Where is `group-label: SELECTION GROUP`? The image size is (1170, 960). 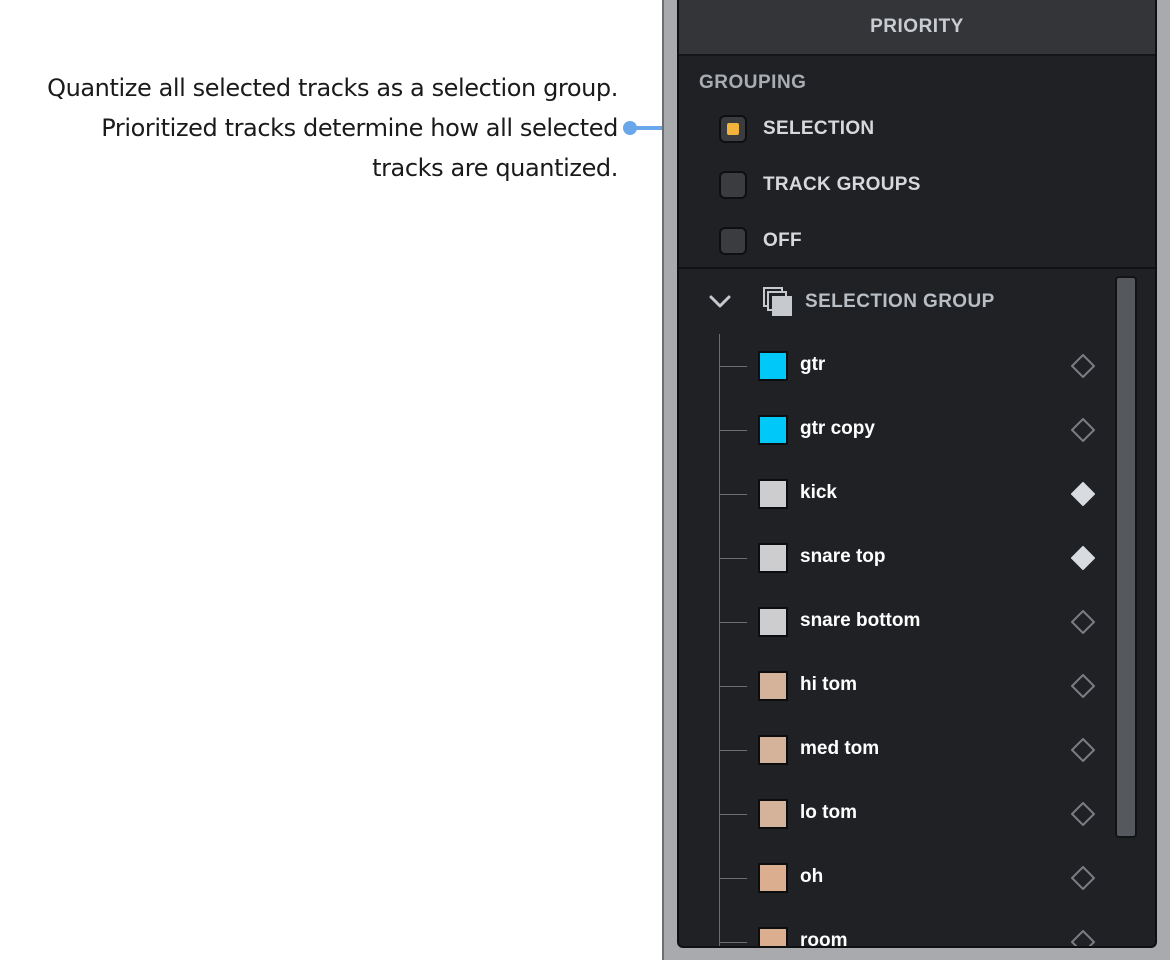
group-label: SELECTION GROUP is located at coordinates (900, 301).